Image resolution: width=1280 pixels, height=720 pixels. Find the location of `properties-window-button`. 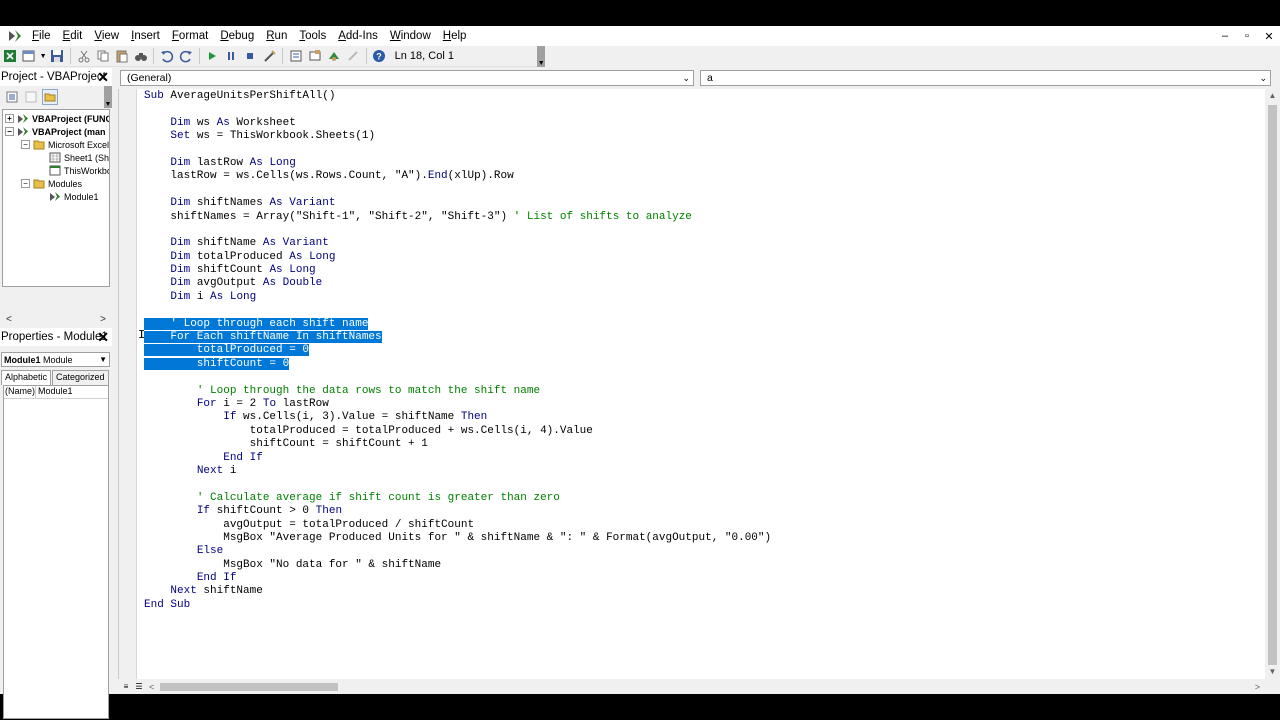

properties-window-button is located at coordinates (314, 56).